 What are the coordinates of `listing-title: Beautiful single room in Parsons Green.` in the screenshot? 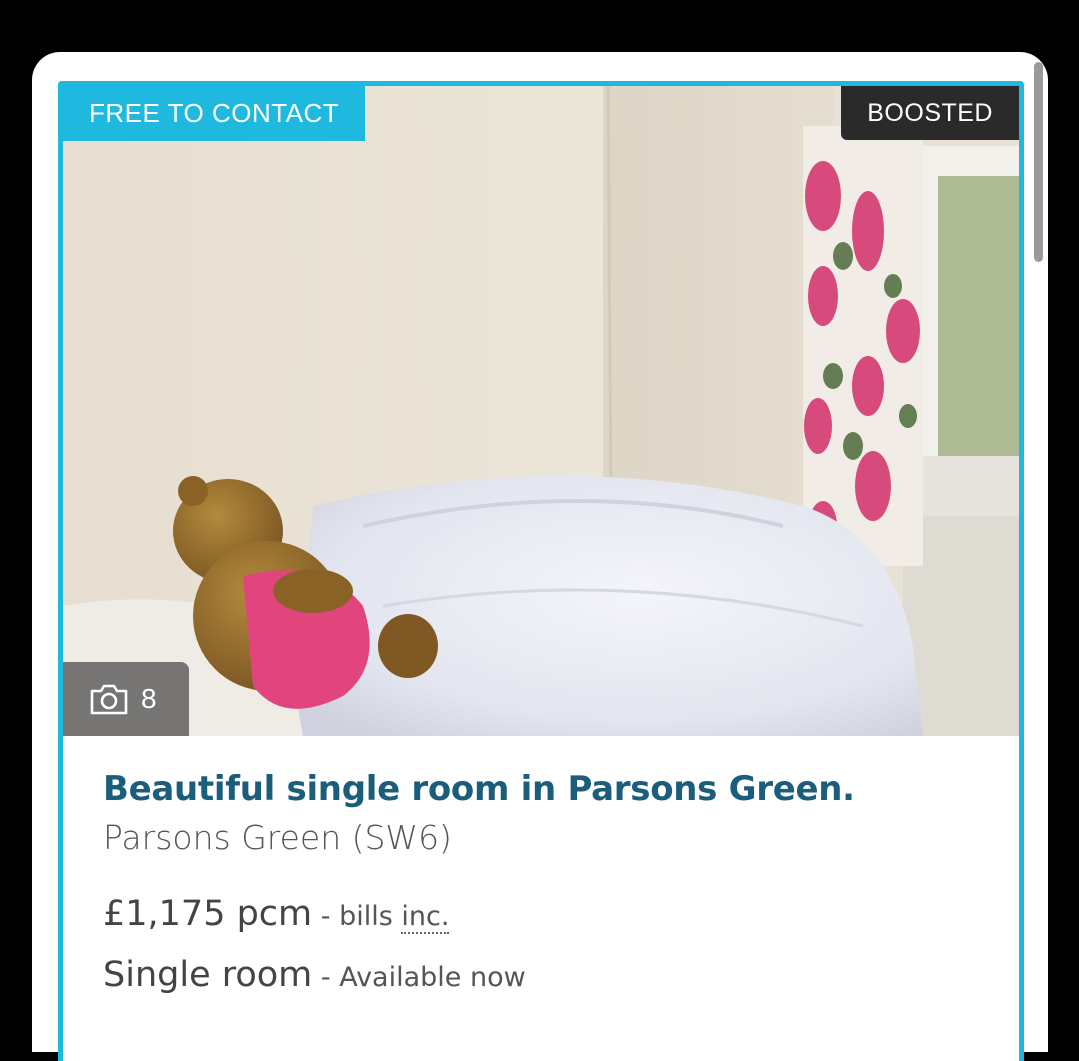 It's located at (543, 789).